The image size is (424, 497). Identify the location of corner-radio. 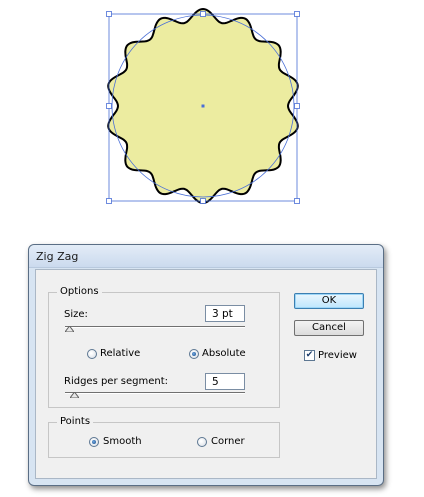
(202, 442).